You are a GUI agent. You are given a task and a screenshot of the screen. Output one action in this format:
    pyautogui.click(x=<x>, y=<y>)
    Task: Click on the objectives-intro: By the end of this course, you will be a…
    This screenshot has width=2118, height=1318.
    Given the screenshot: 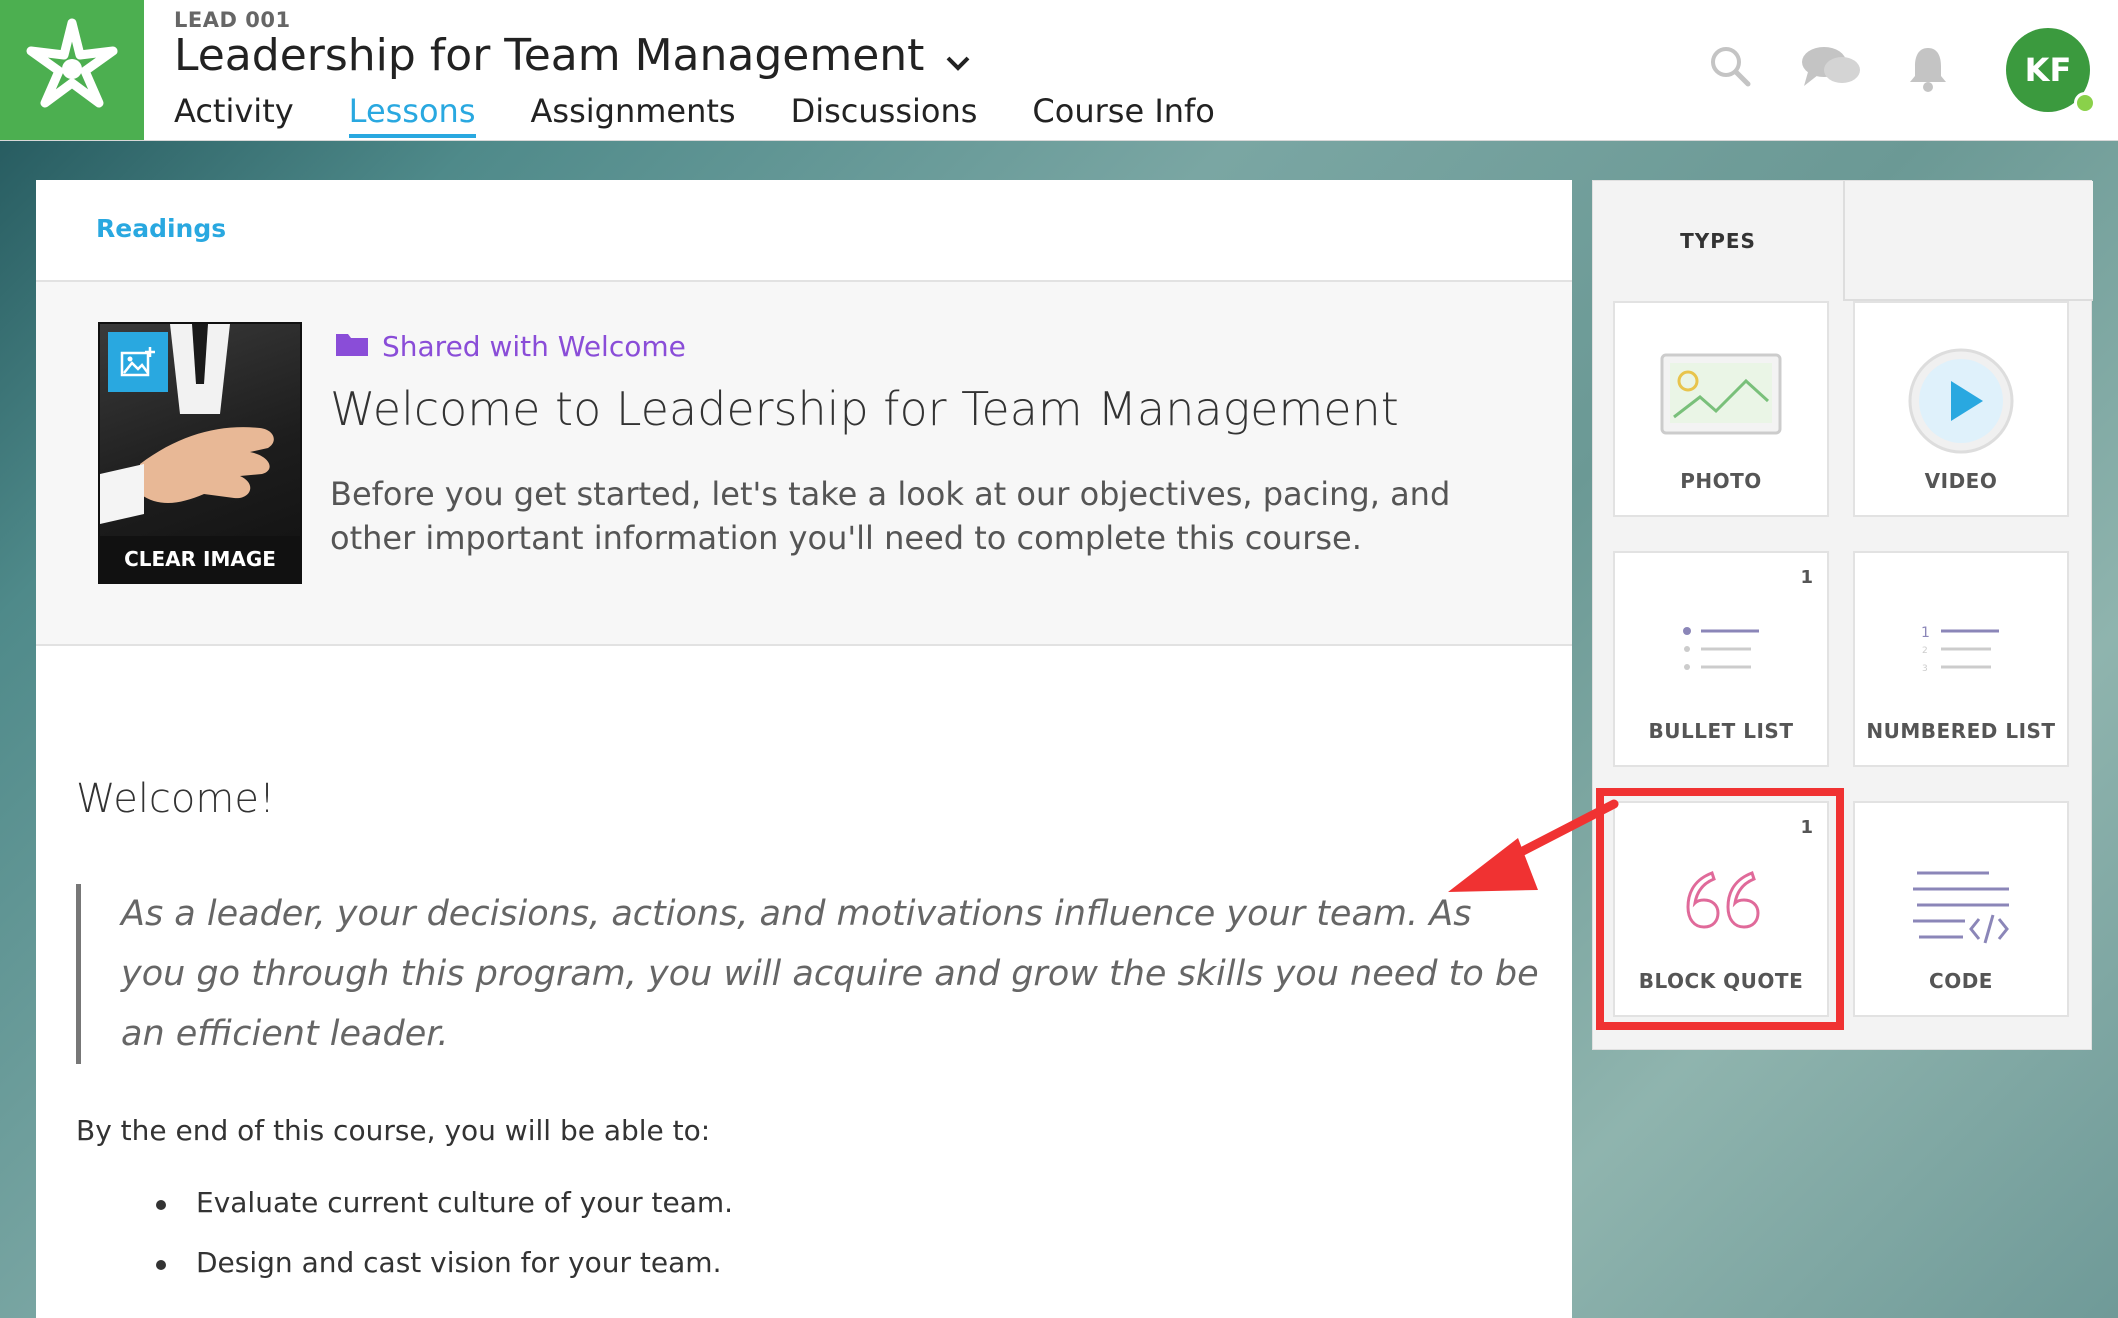 What is the action you would take?
    pyautogui.click(x=393, y=1130)
    